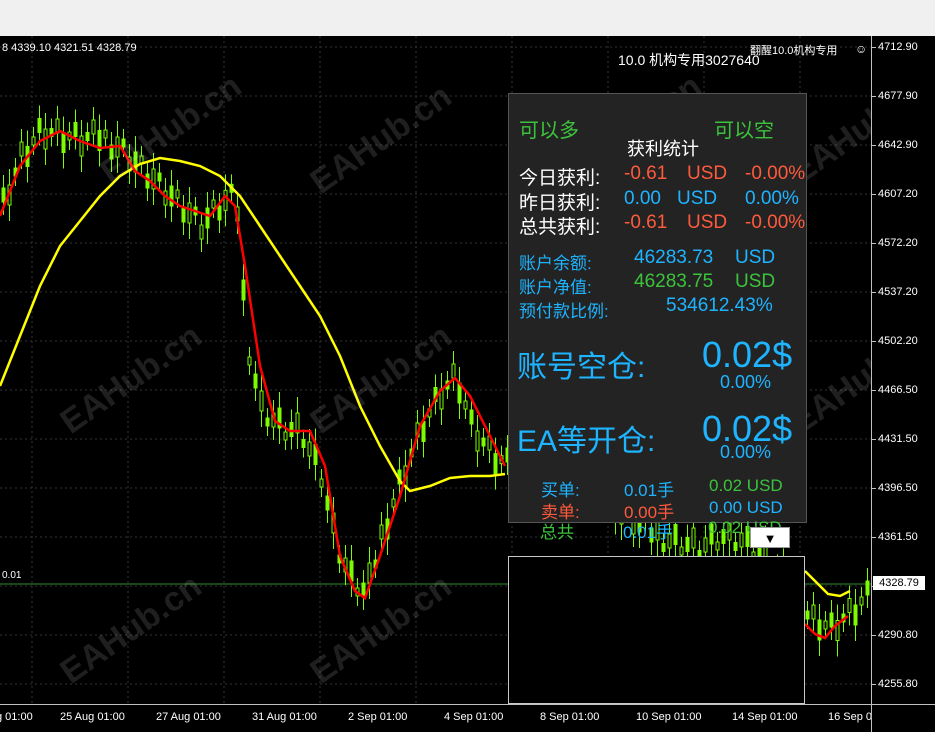 The image size is (935, 732). What do you see at coordinates (12, 575) in the screenshot?
I see `order-line-label: 0.01` at bounding box center [12, 575].